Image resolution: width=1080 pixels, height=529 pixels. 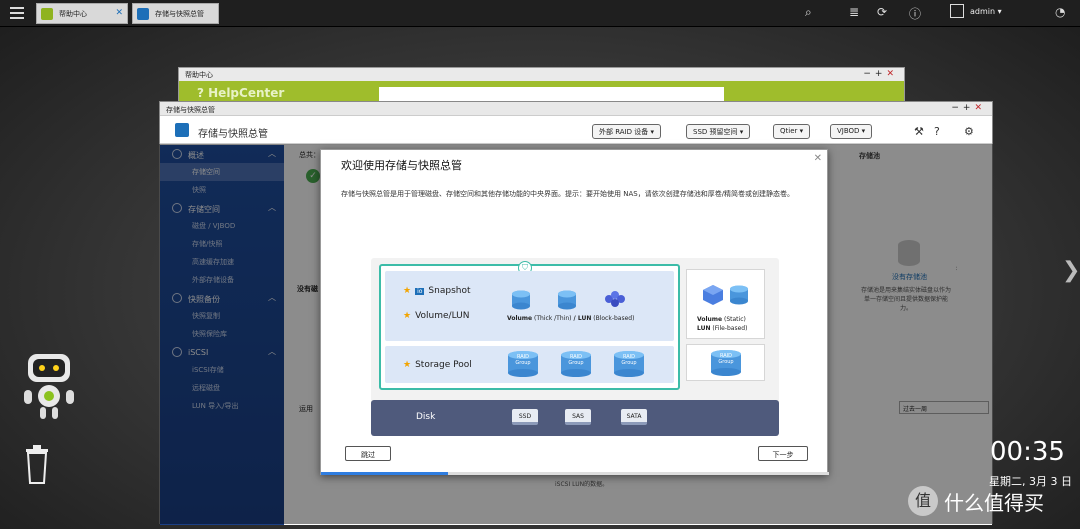 What do you see at coordinates (854, 12) in the screenshot?
I see `stack-icon: ≣` at bounding box center [854, 12].